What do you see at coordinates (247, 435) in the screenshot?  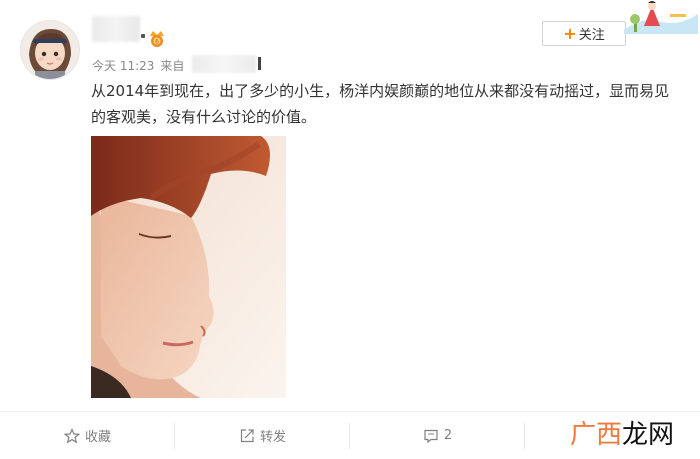 I see `repost-icon` at bounding box center [247, 435].